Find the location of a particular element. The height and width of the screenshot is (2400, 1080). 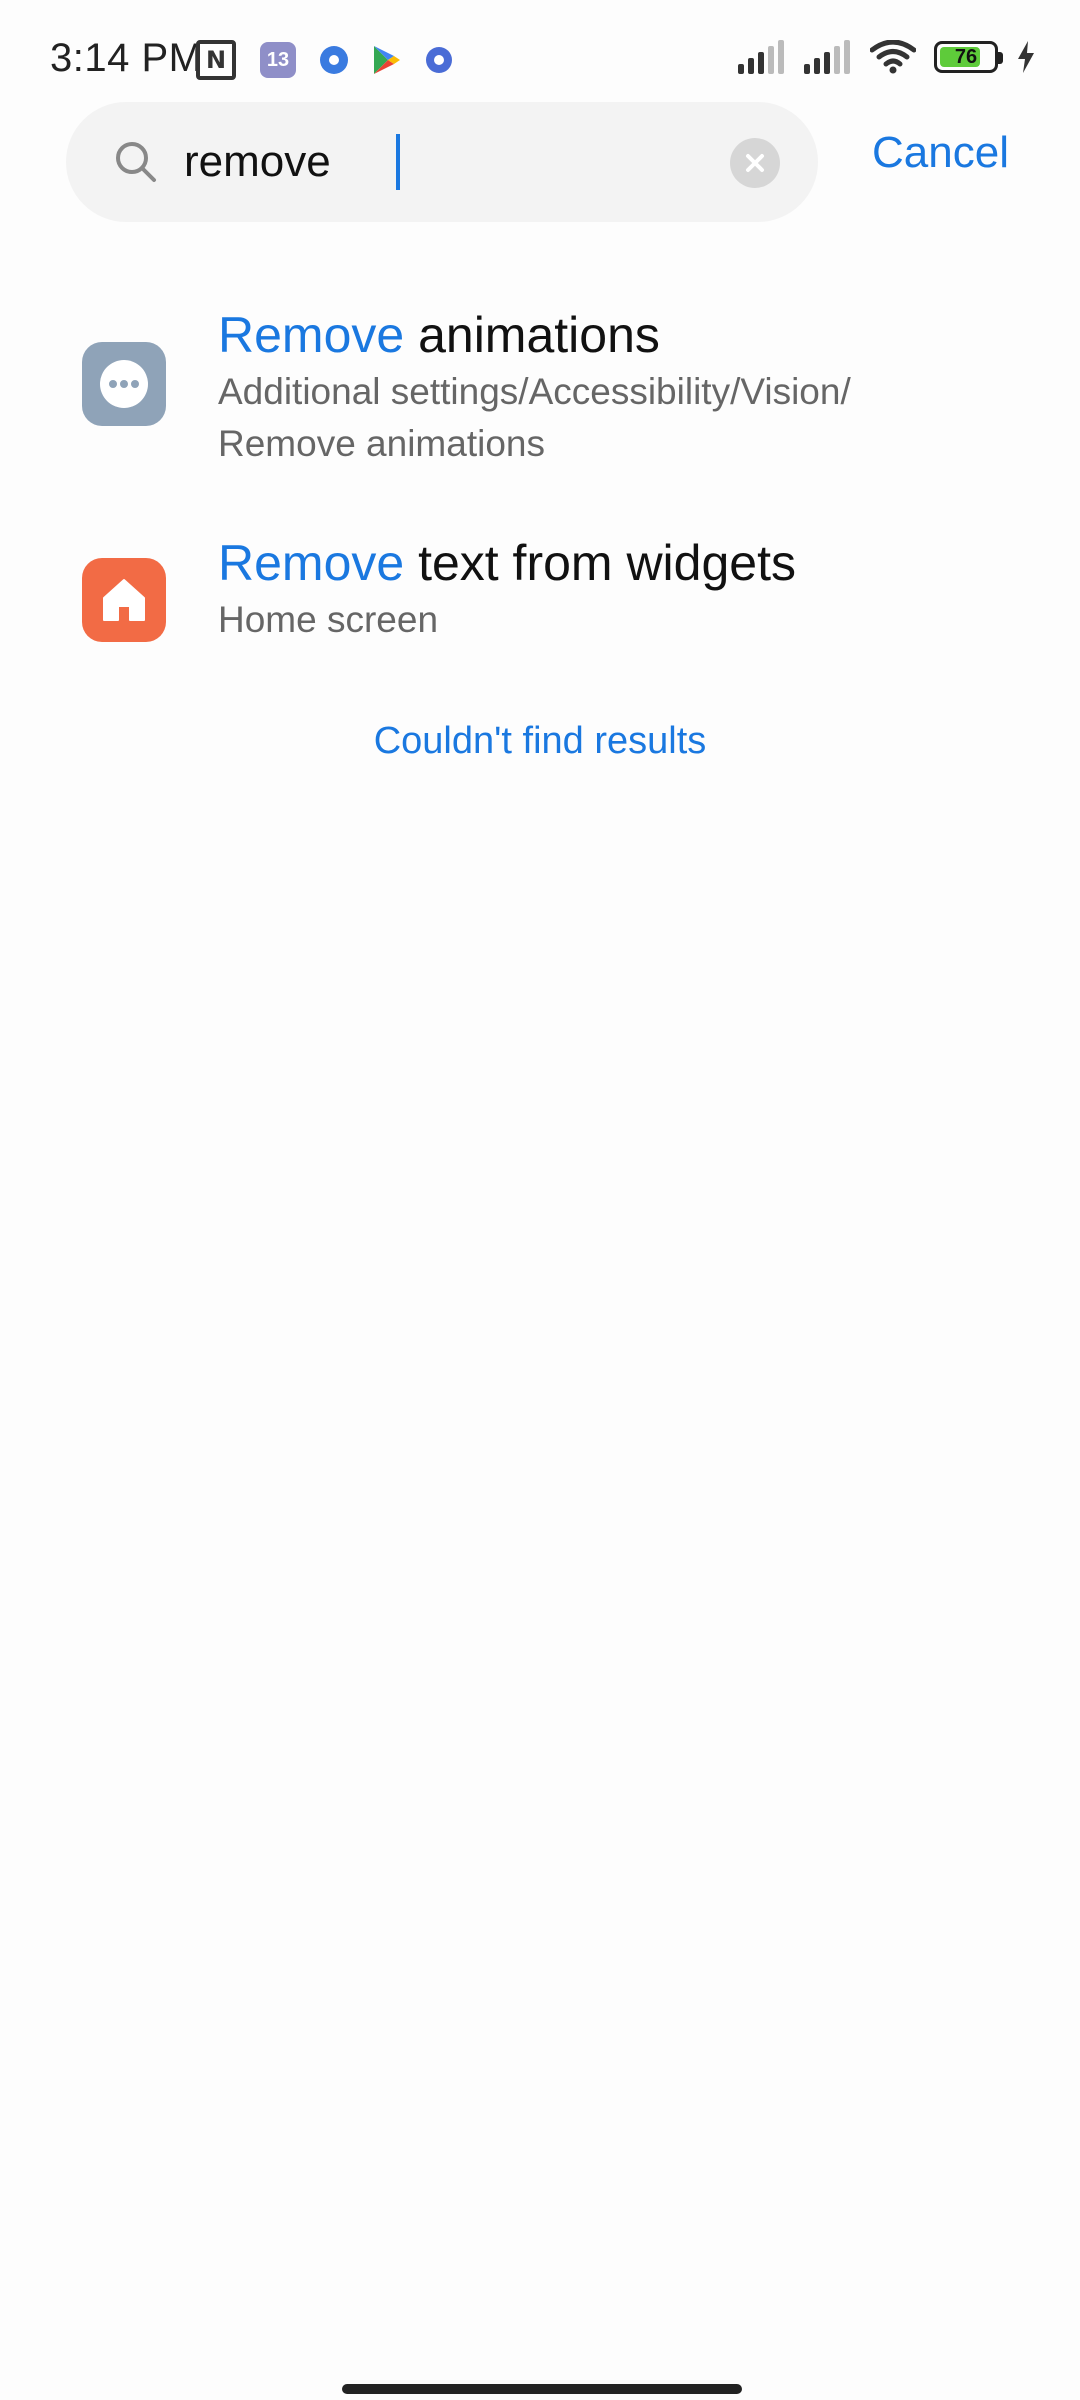

clear-search-button is located at coordinates (755, 163).